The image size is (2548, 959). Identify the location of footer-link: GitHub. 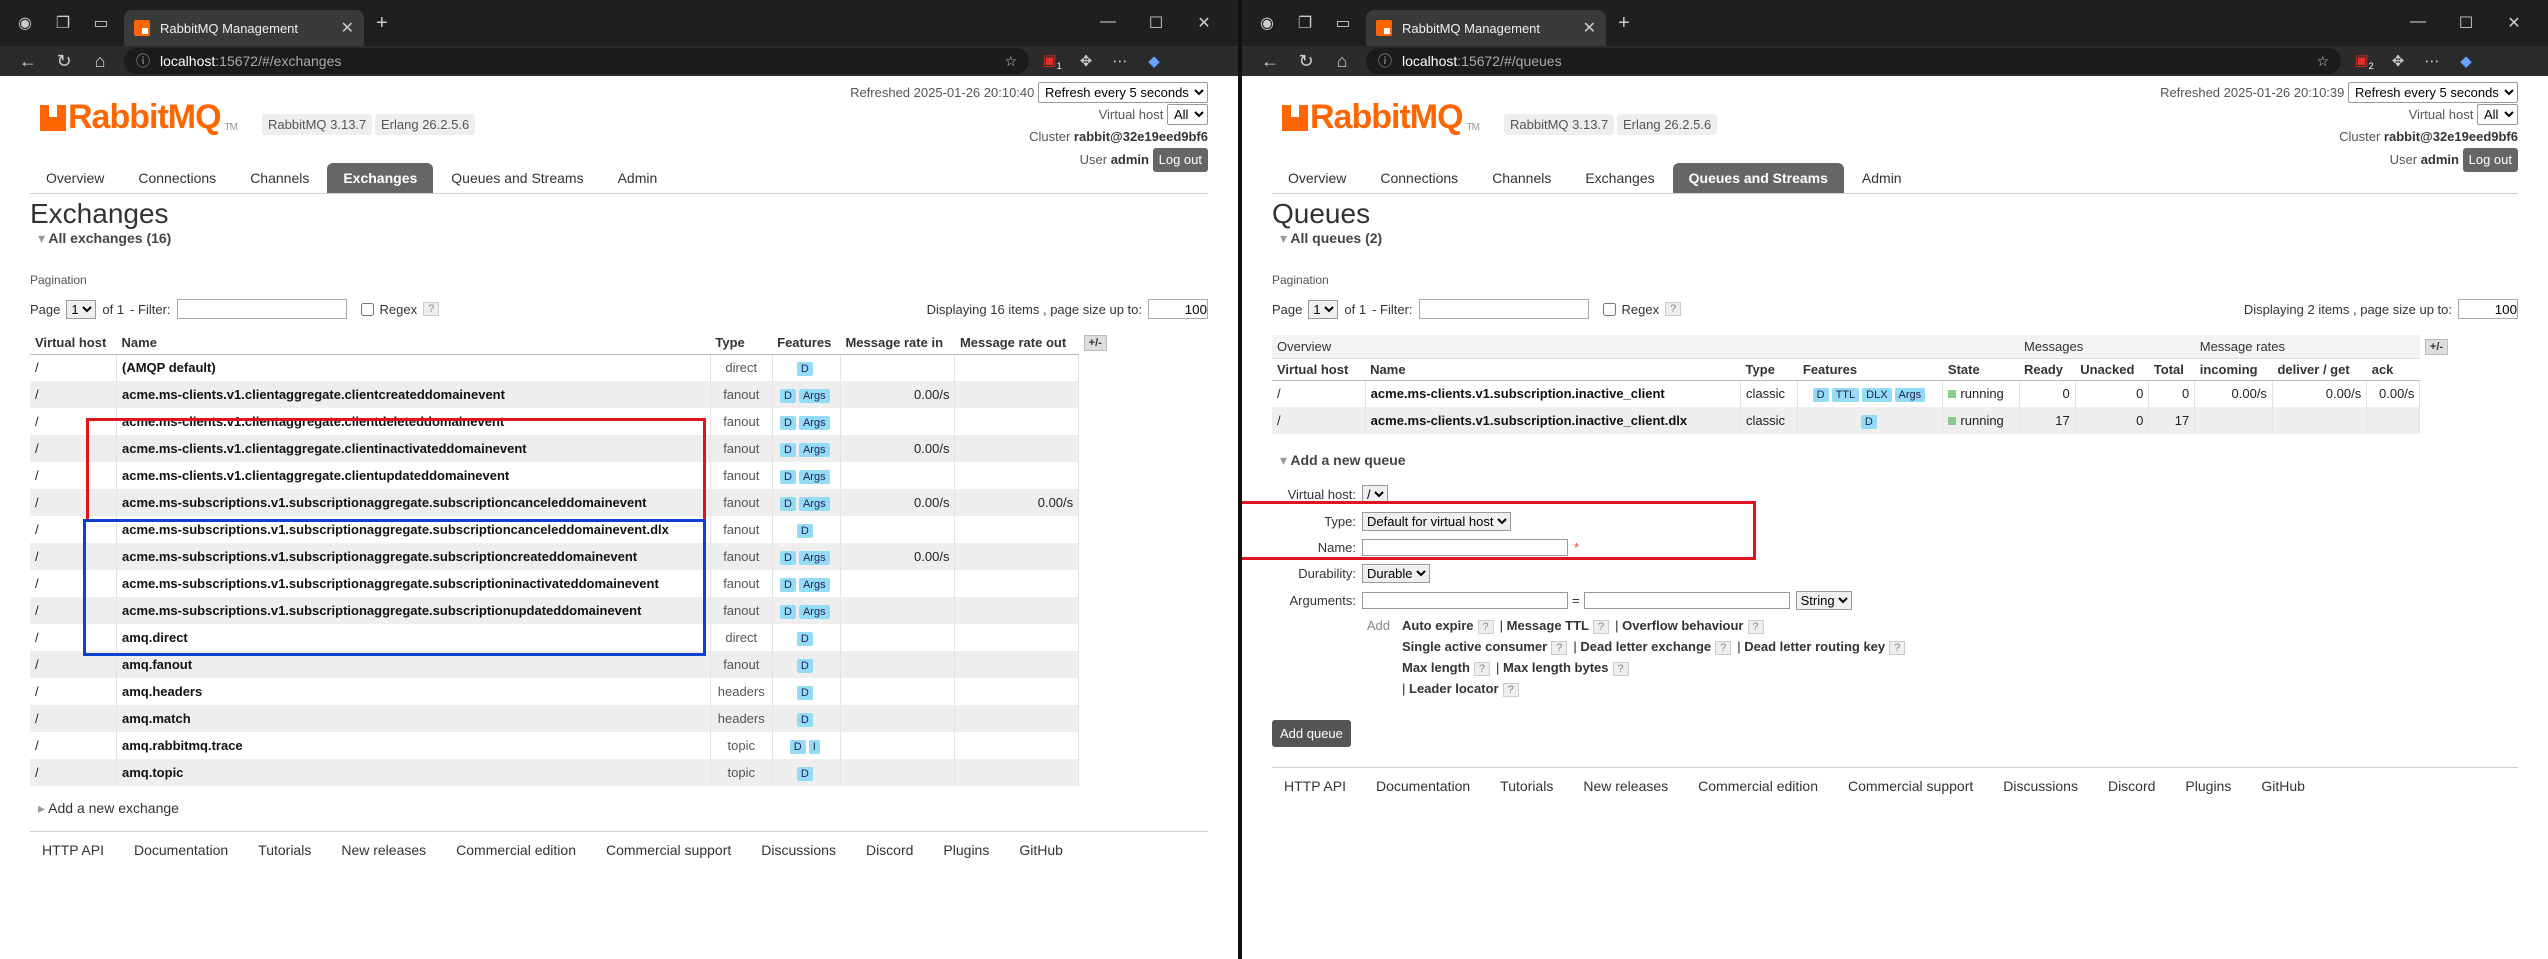
(1041, 850).